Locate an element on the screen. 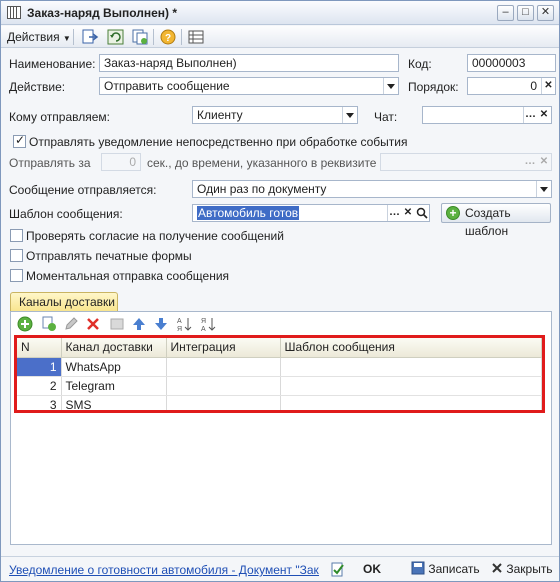 The image size is (560, 582). close-window-button: ✕ is located at coordinates (545, 13).